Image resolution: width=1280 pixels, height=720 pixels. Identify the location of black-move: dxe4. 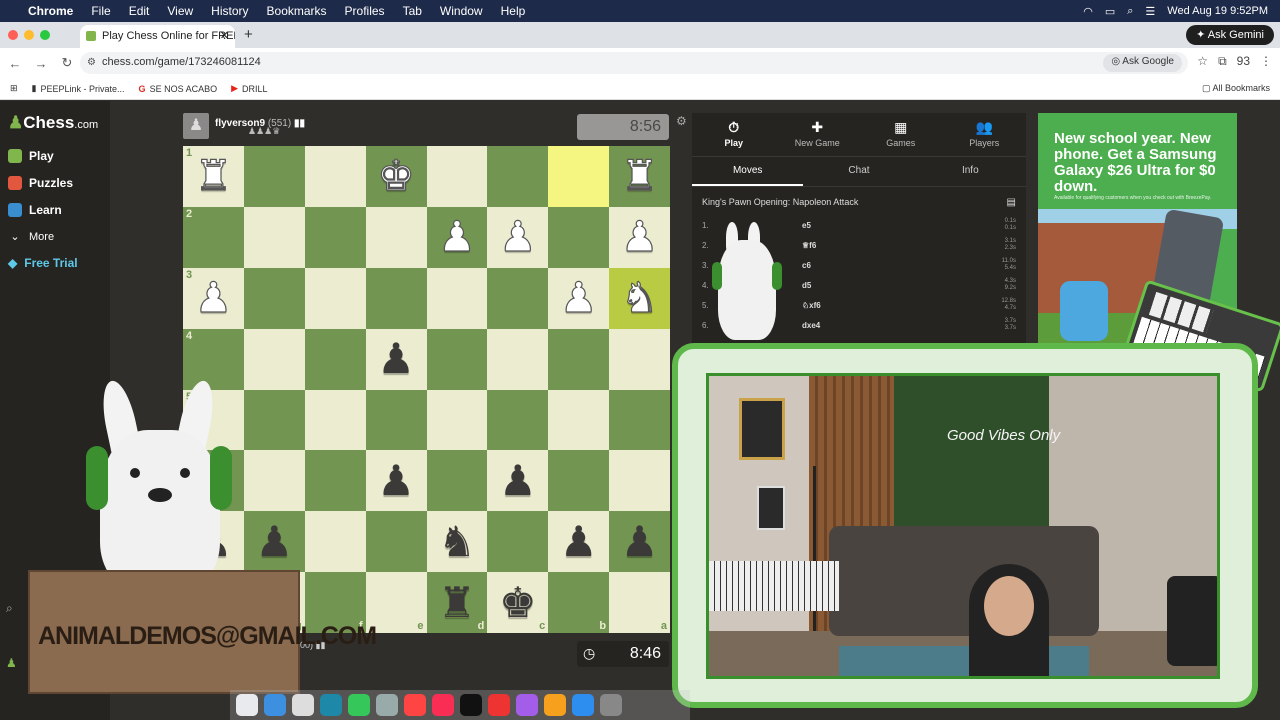
(842, 325).